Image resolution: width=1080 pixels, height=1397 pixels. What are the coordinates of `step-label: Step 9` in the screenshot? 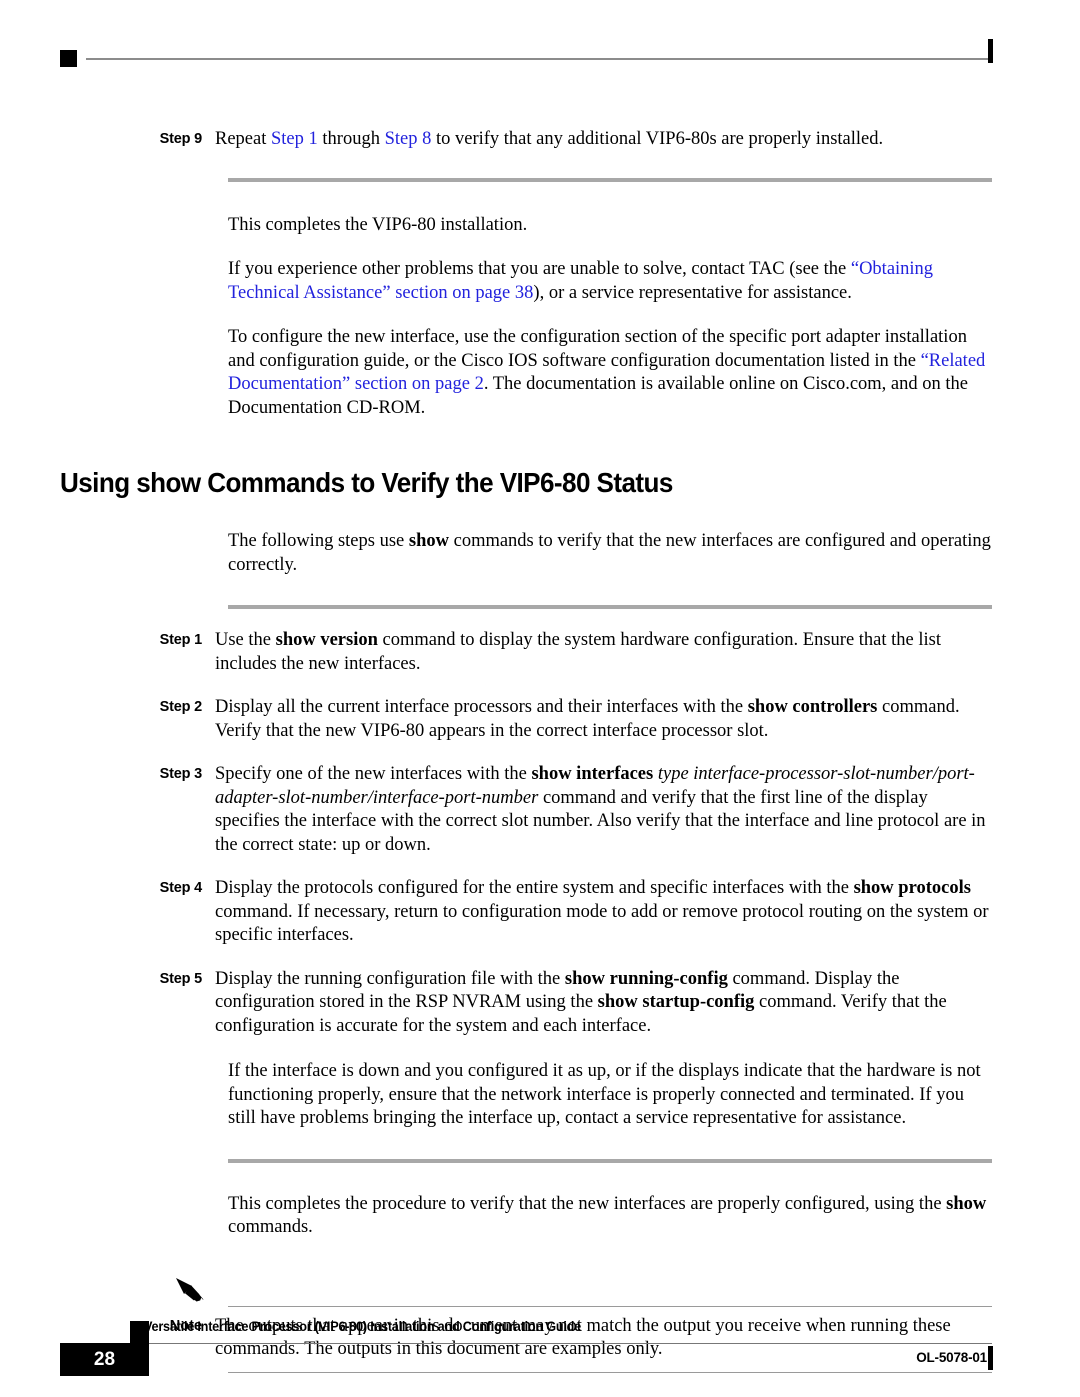 It's located at (181, 139).